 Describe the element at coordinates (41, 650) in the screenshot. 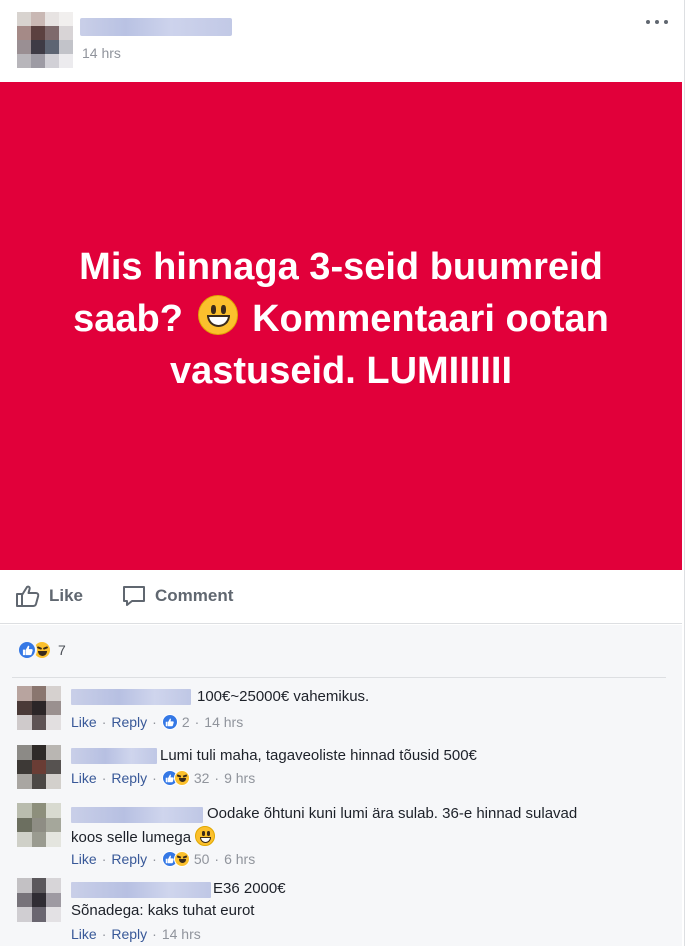

I see `reactions-summary: 7` at that location.